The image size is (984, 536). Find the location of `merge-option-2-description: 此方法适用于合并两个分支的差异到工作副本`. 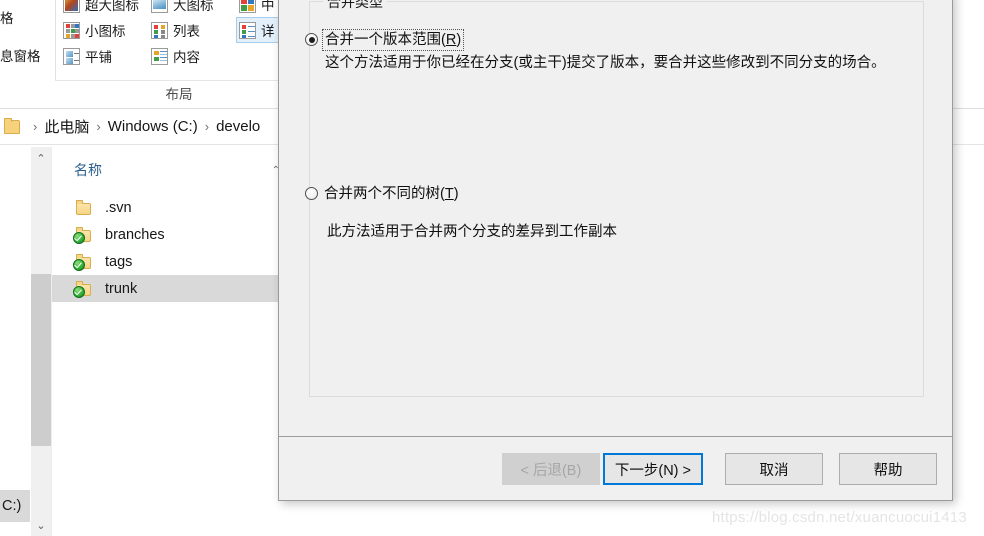

merge-option-2-description: 此方法适用于合并两个分支的差异到工作副本 is located at coordinates (472, 232).